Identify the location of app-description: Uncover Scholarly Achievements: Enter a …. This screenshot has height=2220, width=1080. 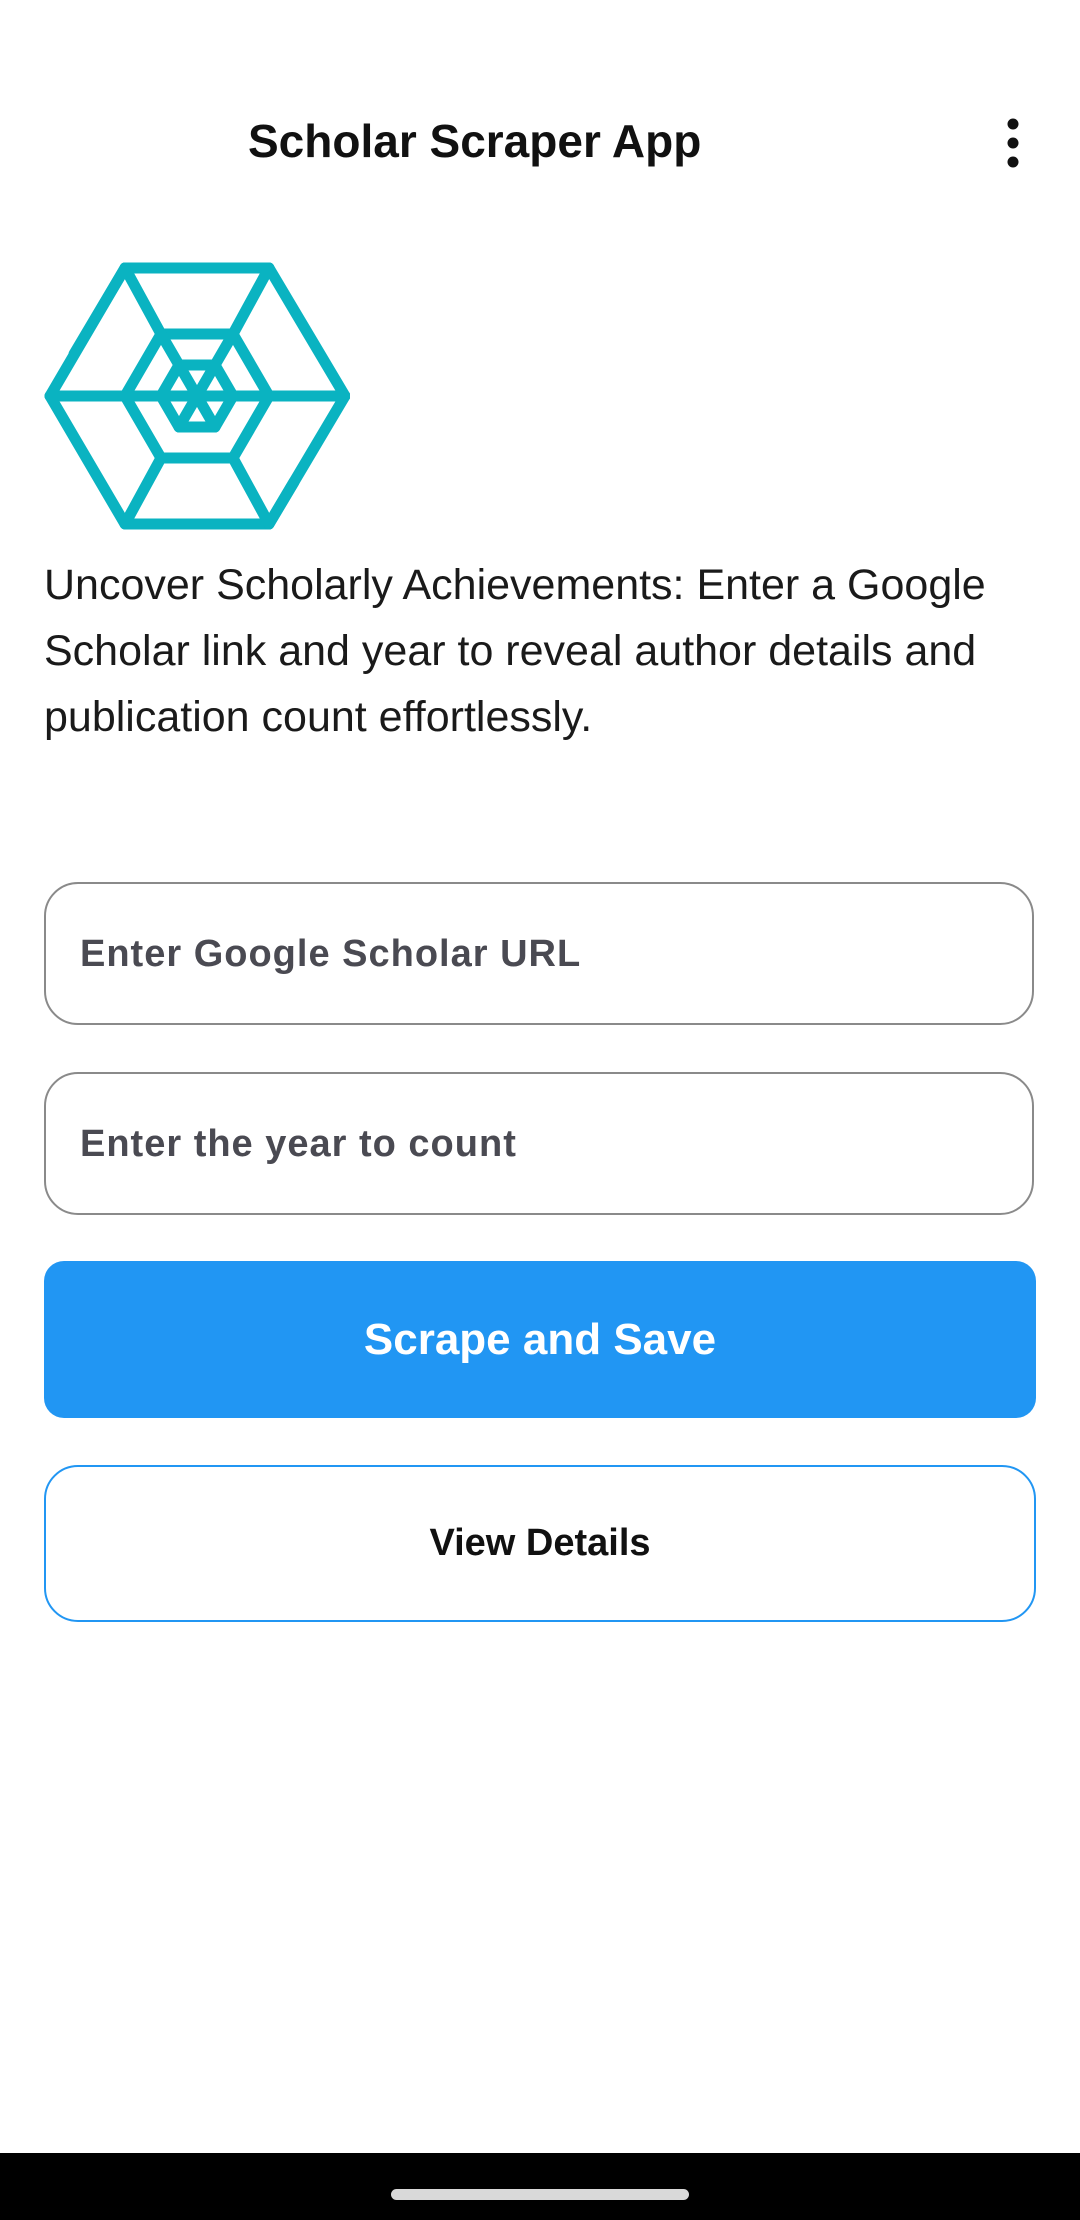
(515, 651).